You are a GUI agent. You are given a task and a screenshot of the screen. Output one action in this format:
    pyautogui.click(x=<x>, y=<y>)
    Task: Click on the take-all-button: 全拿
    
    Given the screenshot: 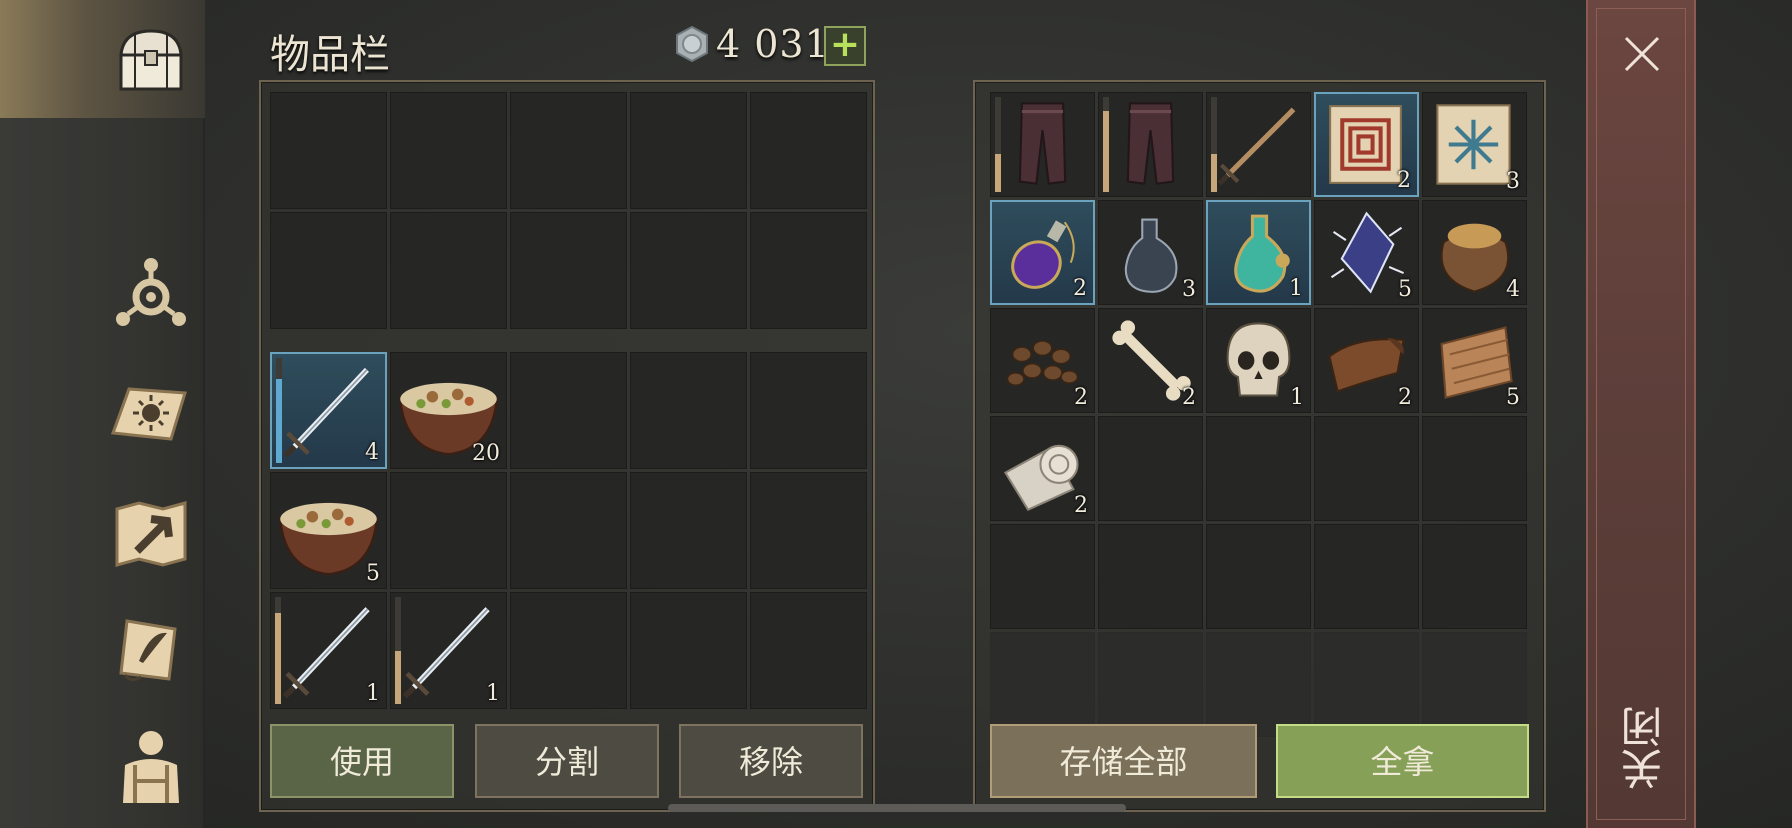 What is the action you would take?
    pyautogui.click(x=1402, y=761)
    